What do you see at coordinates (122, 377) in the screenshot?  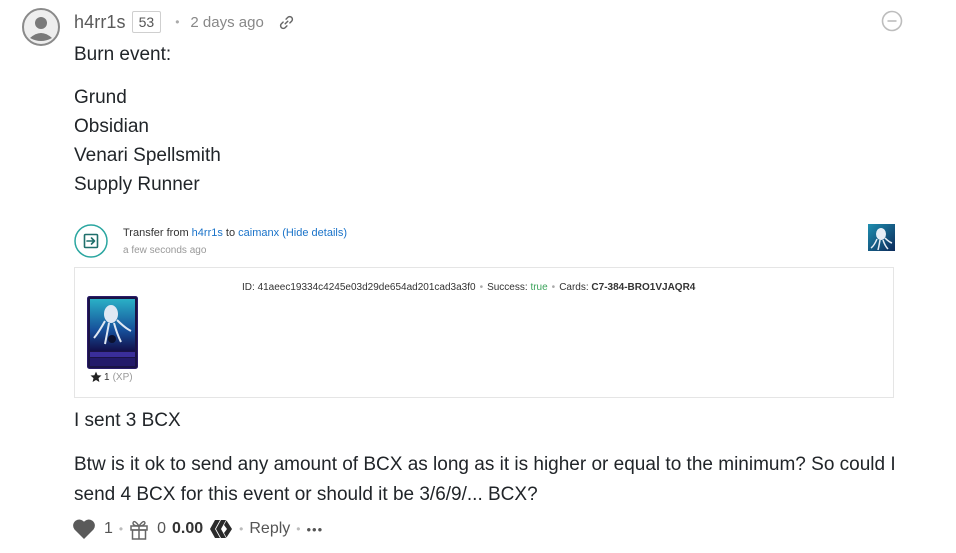 I see `card-xp-label: (XP)` at bounding box center [122, 377].